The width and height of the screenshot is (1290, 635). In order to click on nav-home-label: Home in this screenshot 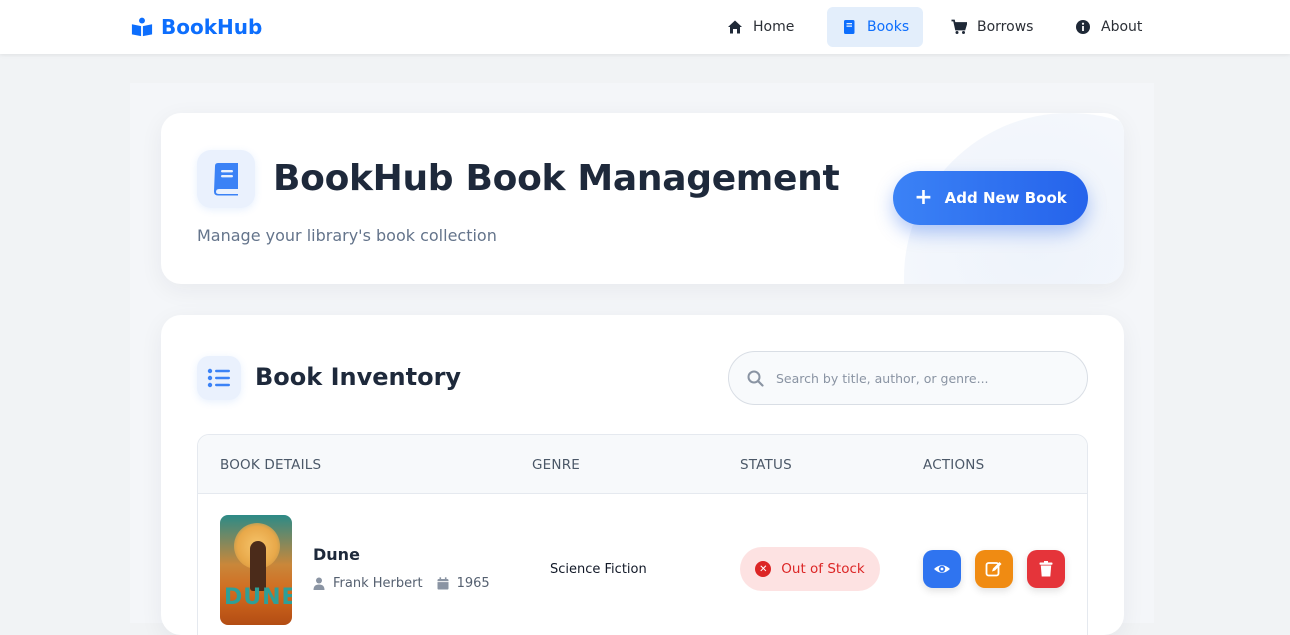, I will do `click(774, 27)`.